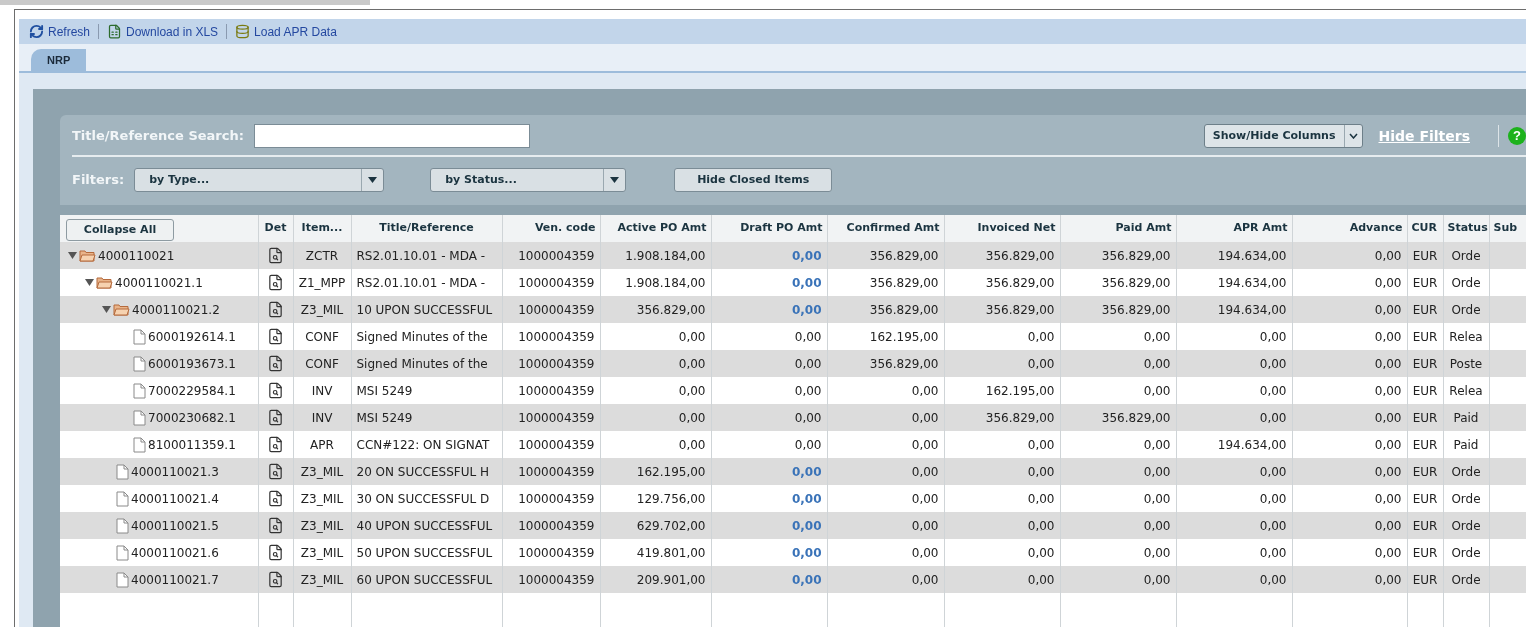 The image size is (1526, 627). Describe the element at coordinates (192, 391) in the screenshot. I see `tree-item-label: 7000229584.1` at that location.